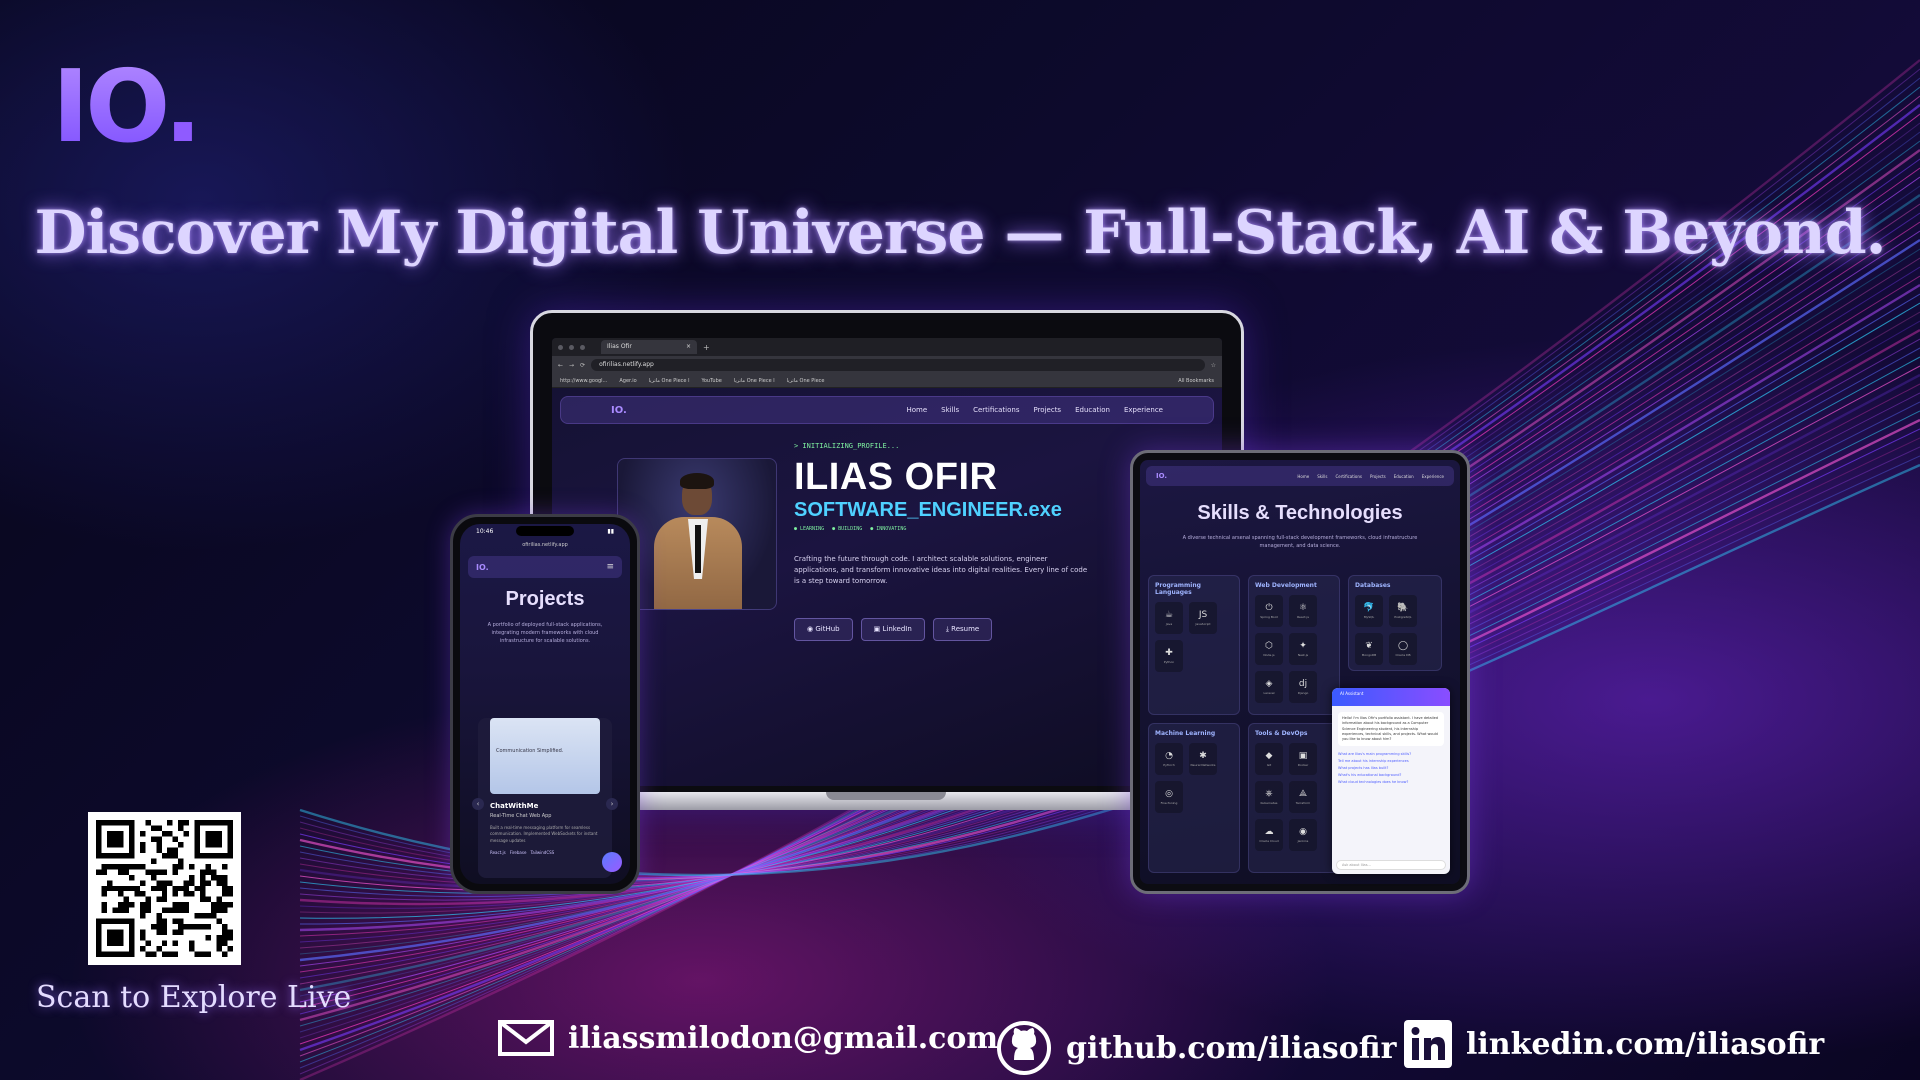 Image resolution: width=1920 pixels, height=1080 pixels. What do you see at coordinates (610, 567) in the screenshot?
I see `hamburger-menu-icon: ≡` at bounding box center [610, 567].